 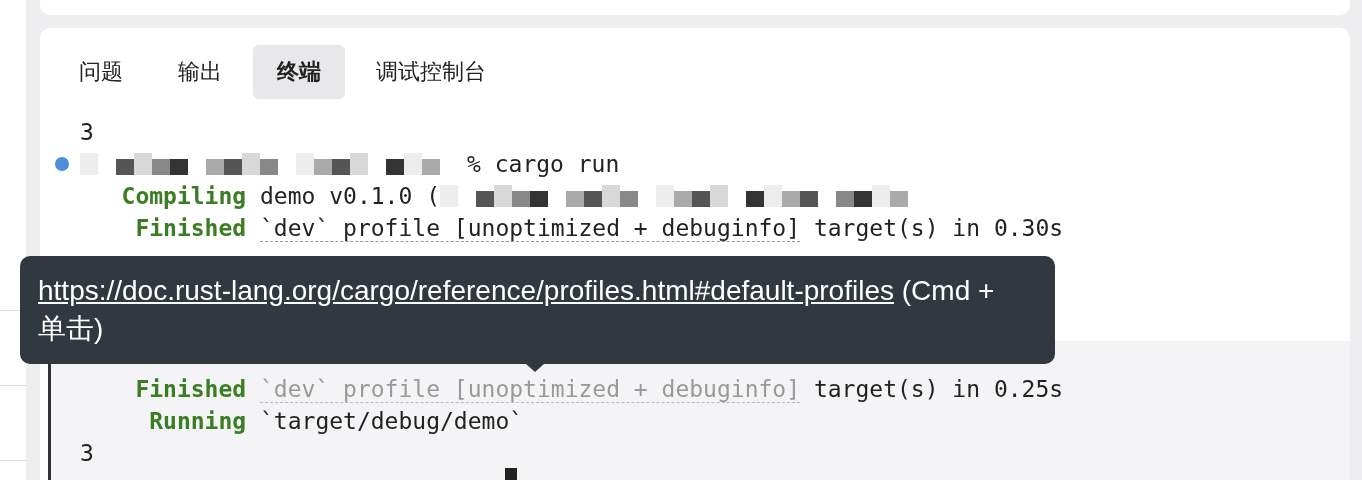 I want to click on terminal-output: demo v0.1.0 (, so click(x=350, y=196).